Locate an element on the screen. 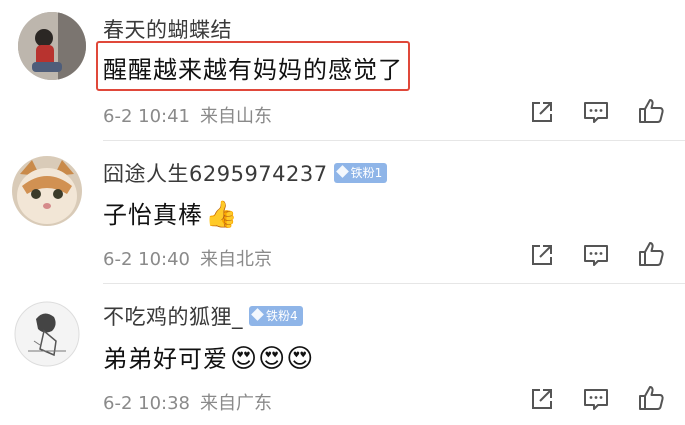 This screenshot has height=425, width=685. username: 囧途人生6295974237 铁粉1 is located at coordinates (245, 173).